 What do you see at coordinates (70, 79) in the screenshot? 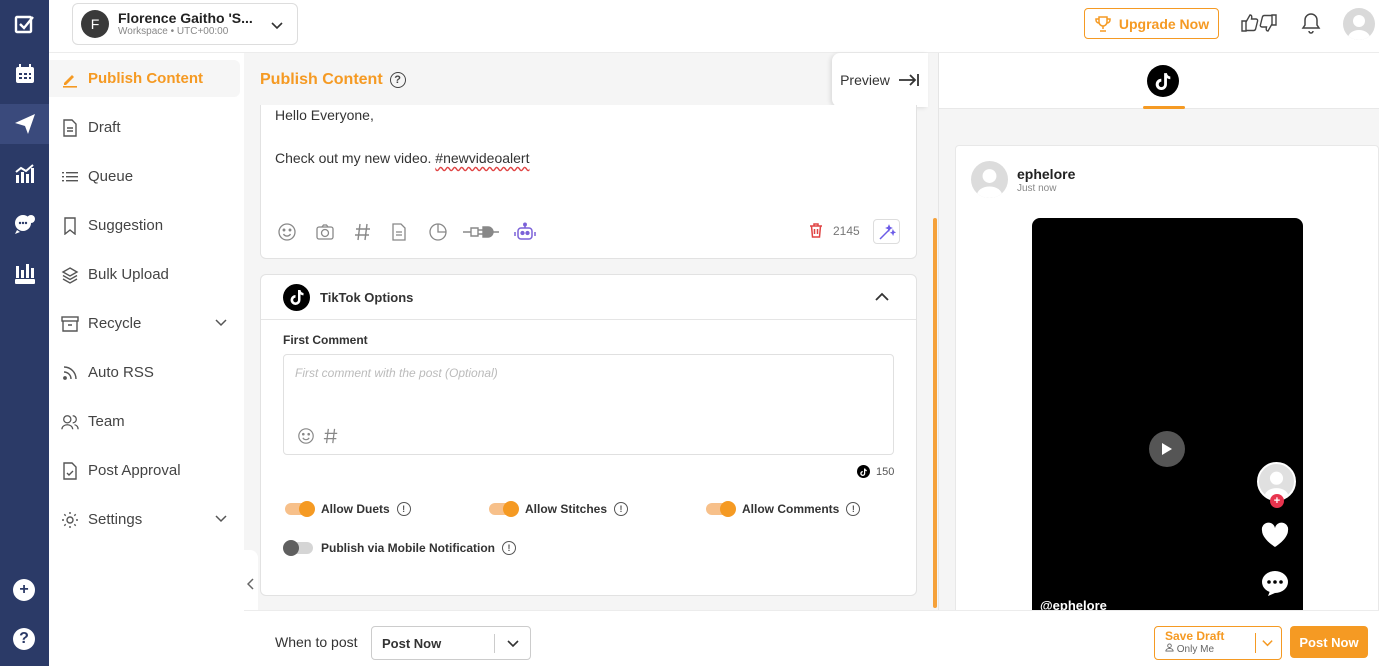
I see `pencil-icon` at bounding box center [70, 79].